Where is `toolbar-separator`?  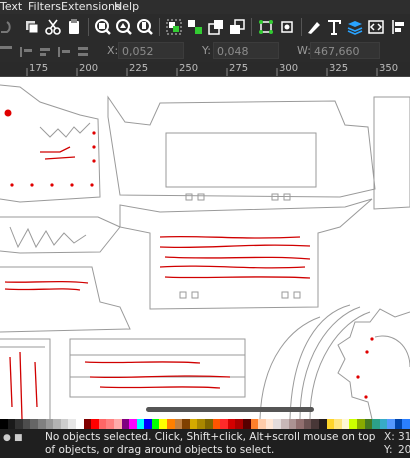
toolbar-separator is located at coordinates (301, 27).